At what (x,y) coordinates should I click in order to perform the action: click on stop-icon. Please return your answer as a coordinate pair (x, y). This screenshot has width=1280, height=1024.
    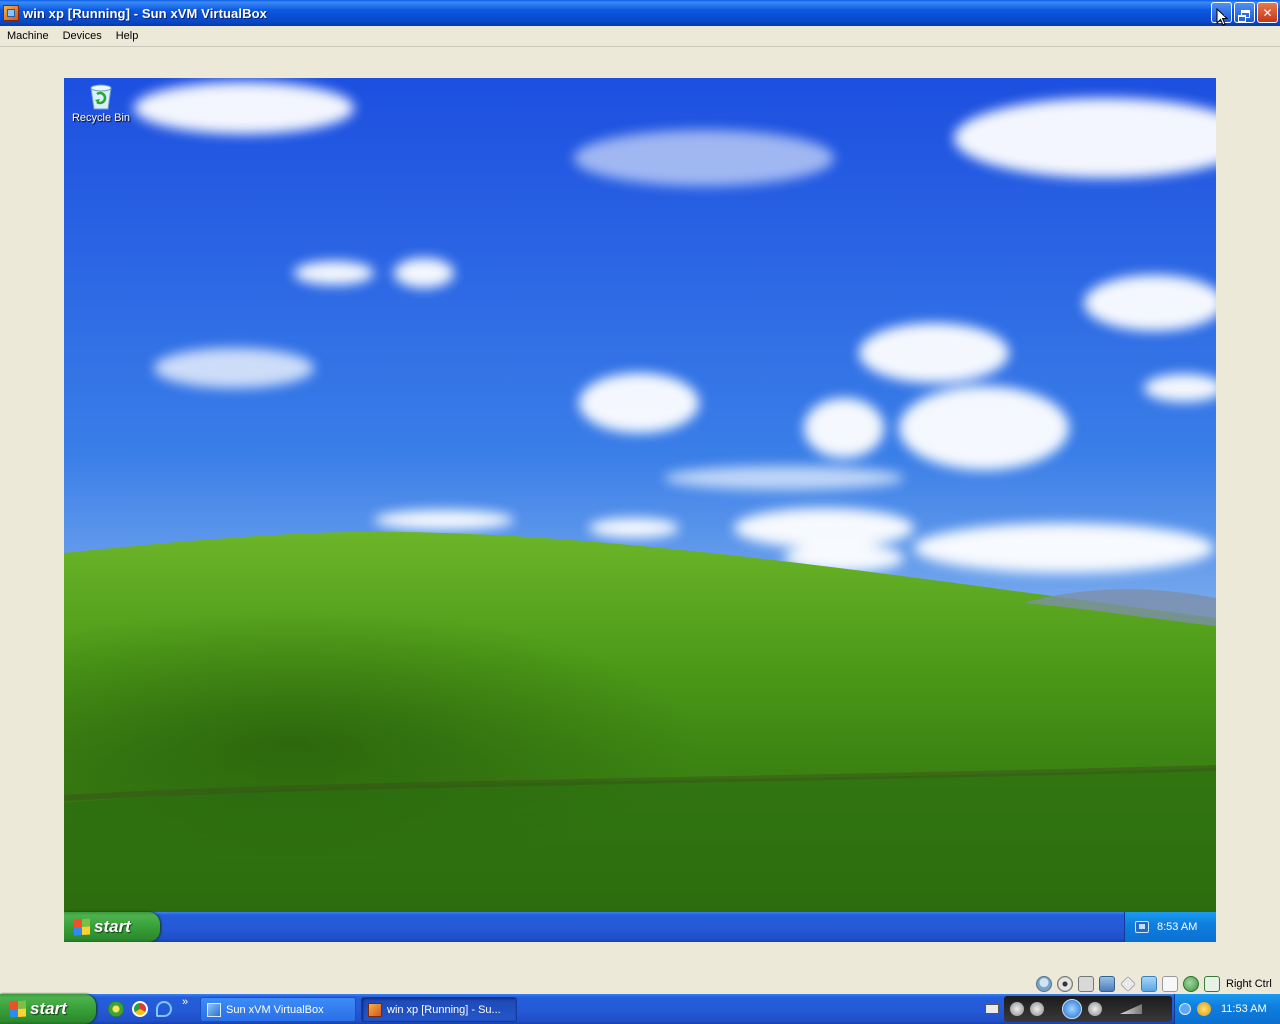
    Looking at the image, I should click on (1017, 1009).